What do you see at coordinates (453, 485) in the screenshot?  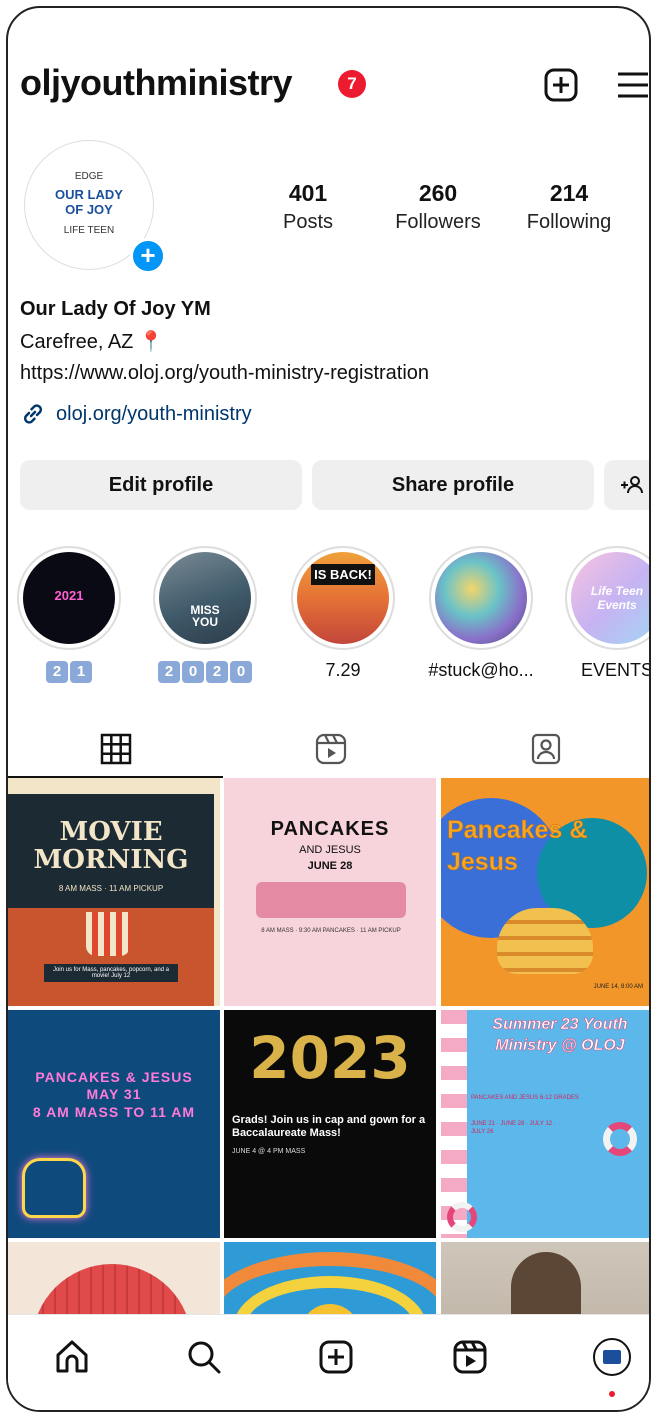 I see `share-profile-button: Share profile` at bounding box center [453, 485].